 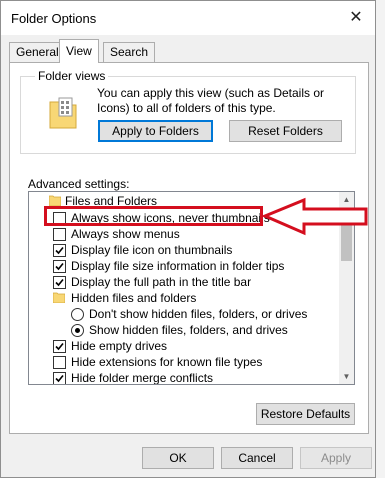 I want to click on scroll-down-arrow-icon: ▼, so click(x=346, y=376).